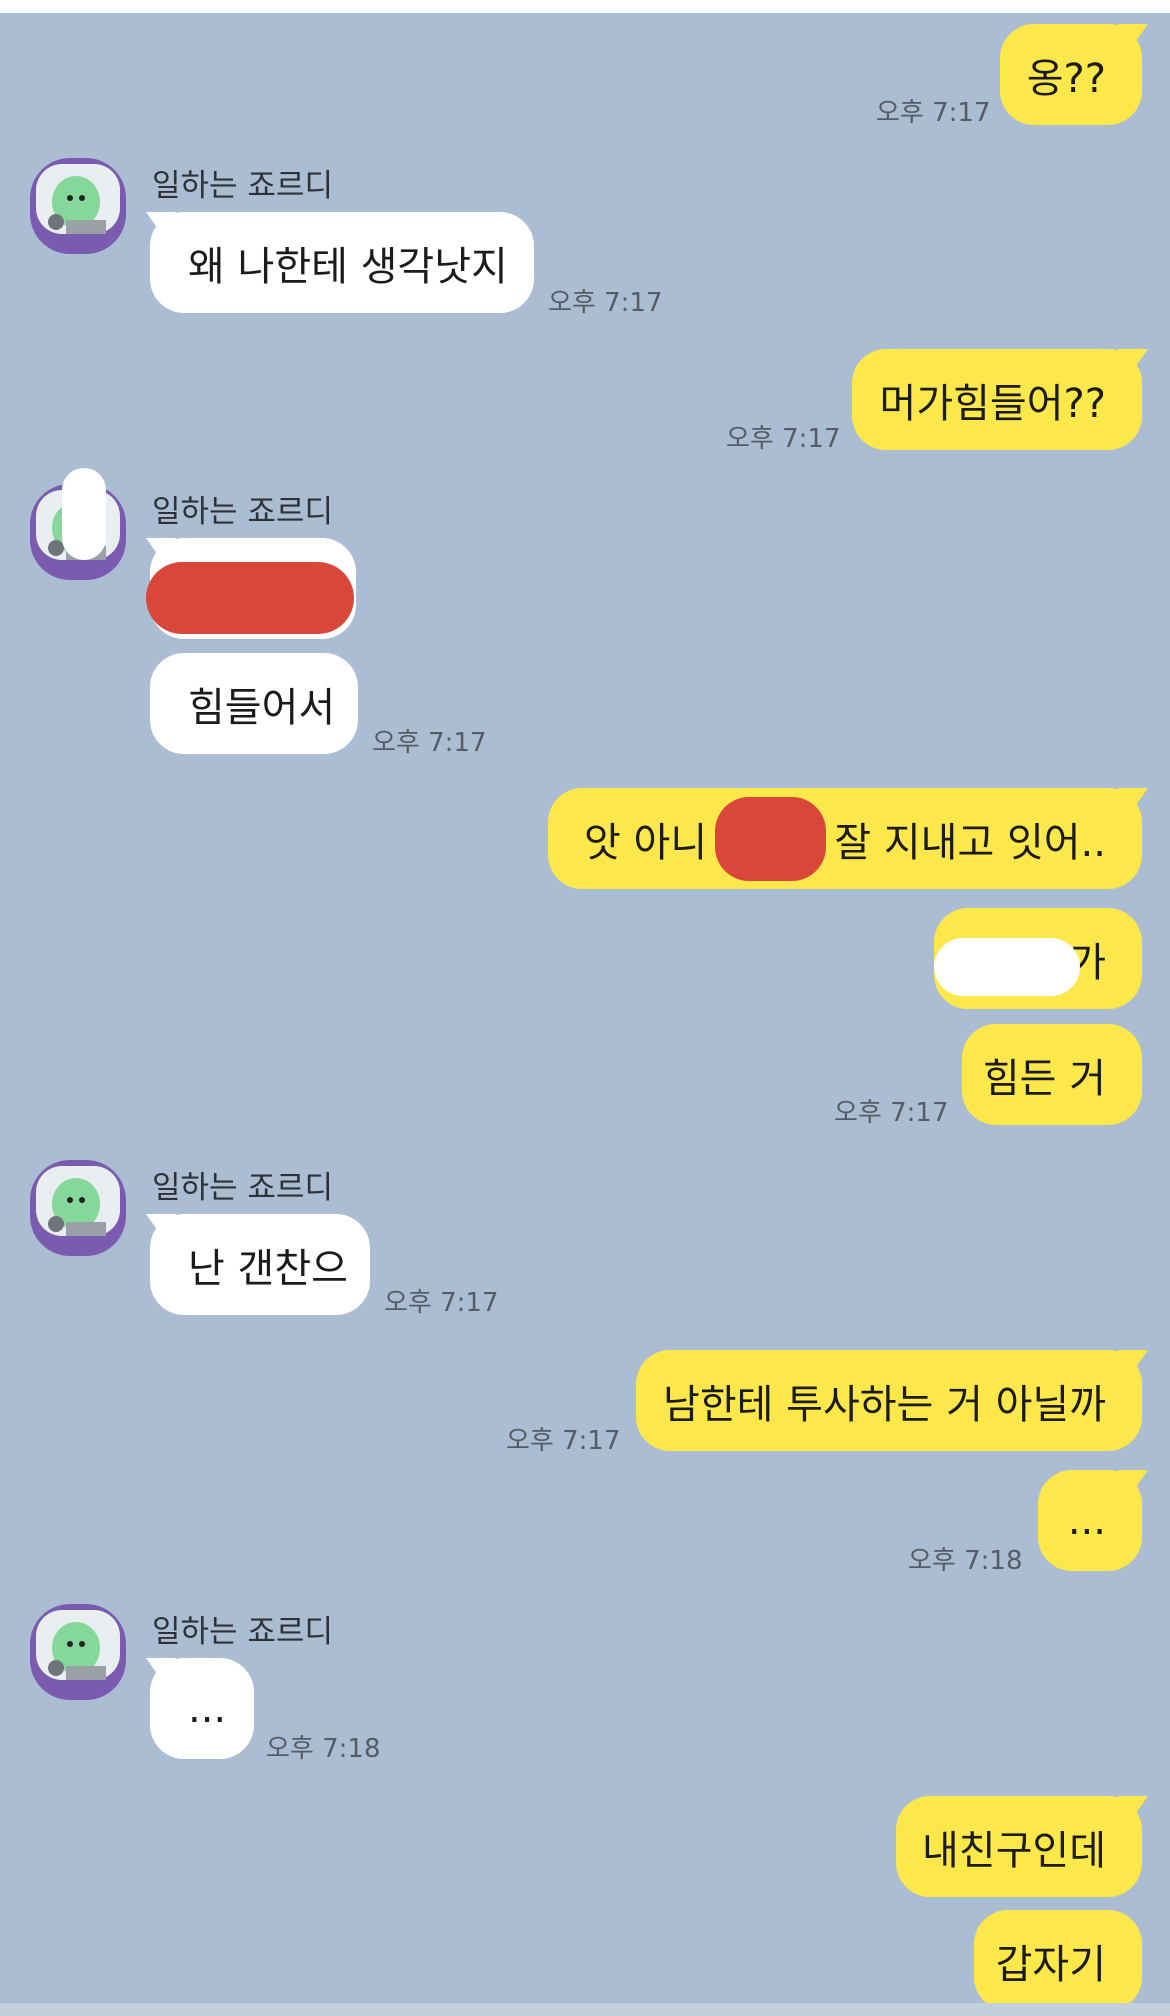 This screenshot has width=1170, height=2016. I want to click on message-text: 머가힘들어??, so click(992, 403).